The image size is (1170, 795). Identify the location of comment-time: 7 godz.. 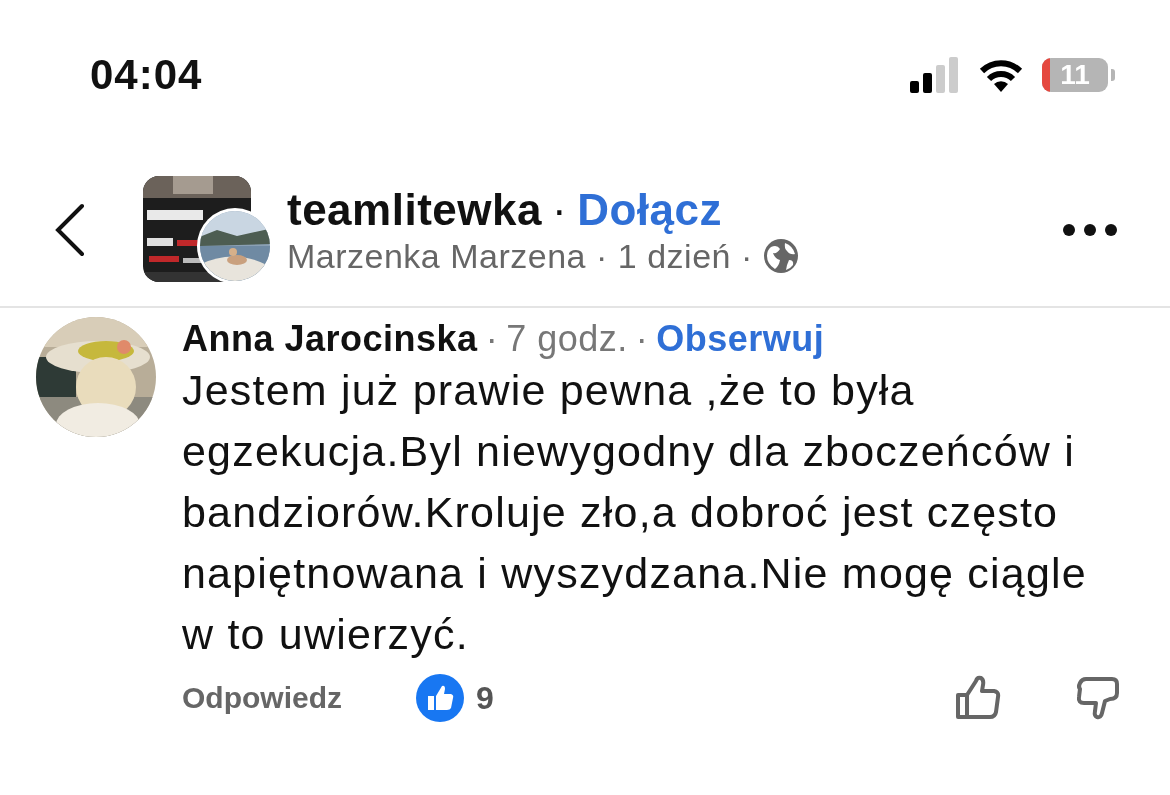
(567, 339).